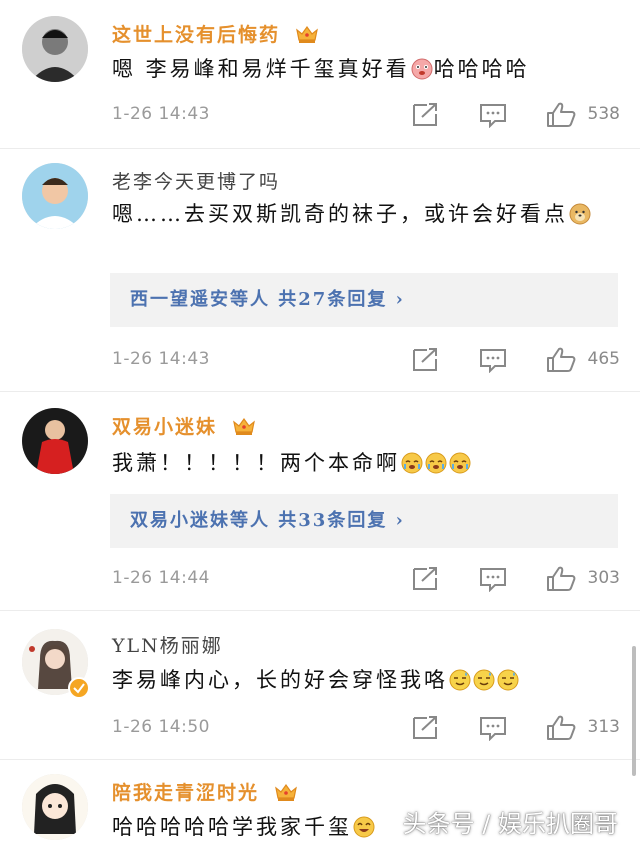 The width and height of the screenshot is (640, 849). I want to click on doge-emoji-icon, so click(580, 214).